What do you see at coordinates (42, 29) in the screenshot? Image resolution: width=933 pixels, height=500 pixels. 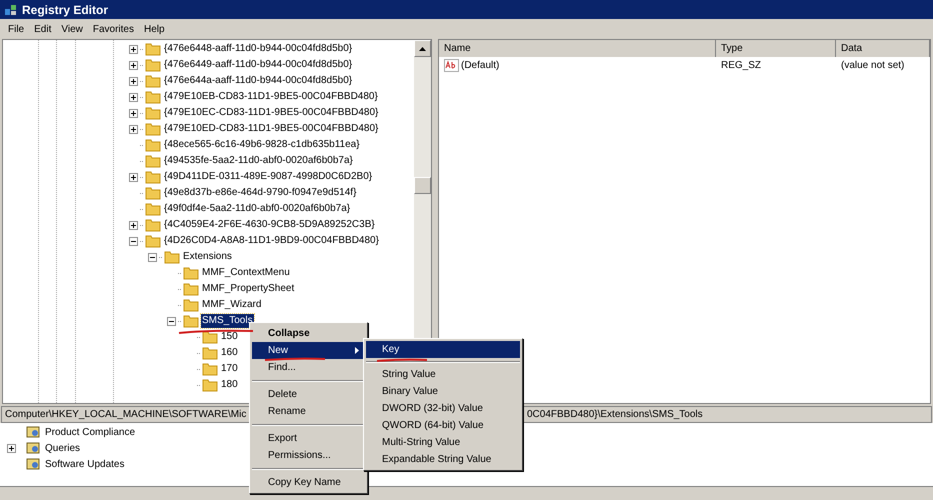 I see `menu-item: Edit` at bounding box center [42, 29].